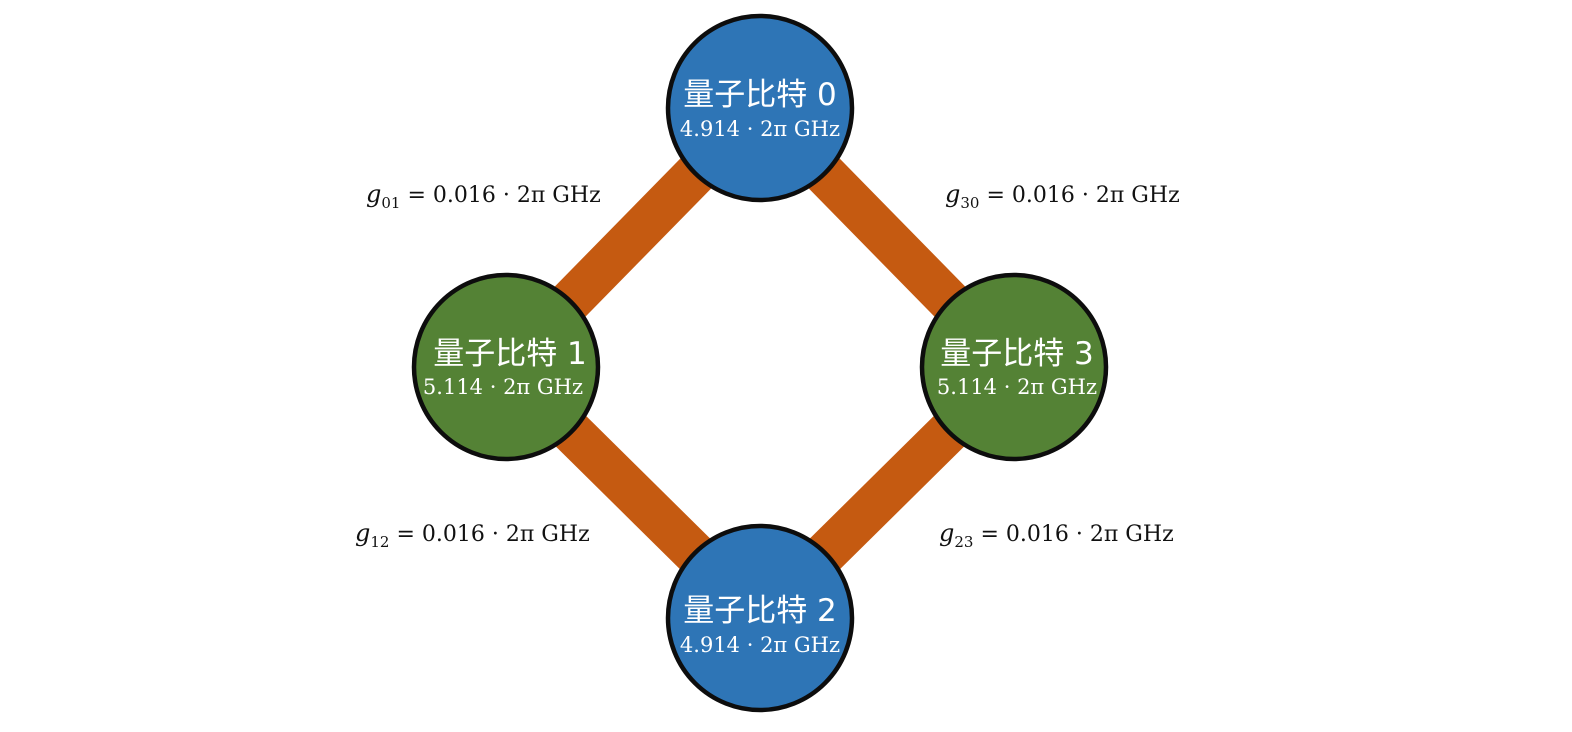 The width and height of the screenshot is (1572, 732). Describe the element at coordinates (952, 194) in the screenshot. I see `coupling-symbol-30: g` at that location.